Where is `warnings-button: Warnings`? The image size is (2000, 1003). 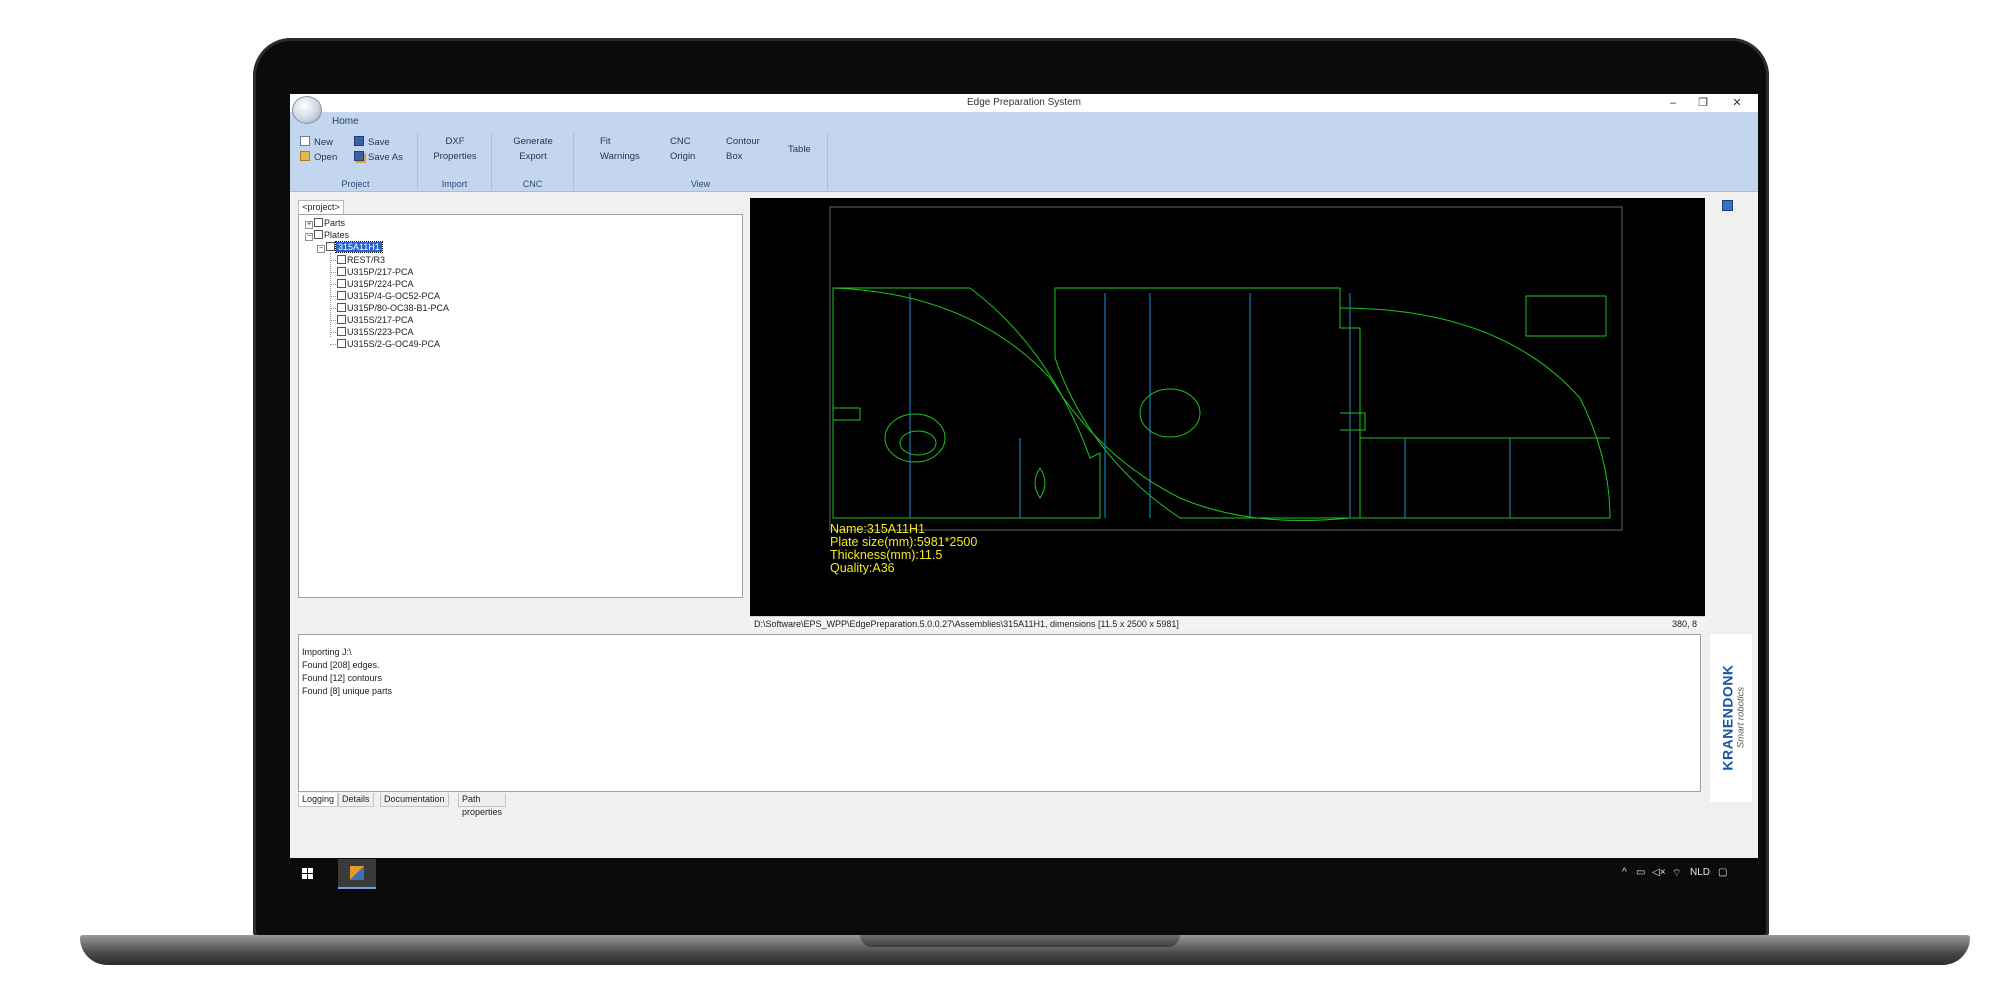
warnings-button: Warnings is located at coordinates (620, 156).